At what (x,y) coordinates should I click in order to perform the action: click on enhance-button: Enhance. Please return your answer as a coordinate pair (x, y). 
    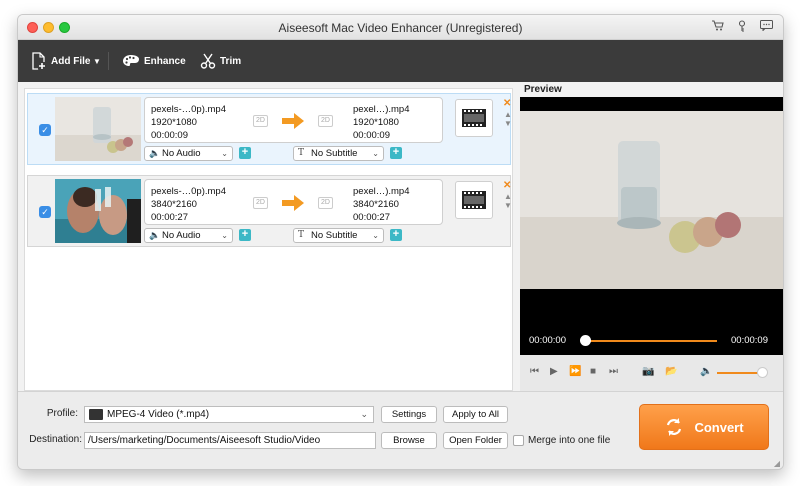
    Looking at the image, I should click on (154, 61).